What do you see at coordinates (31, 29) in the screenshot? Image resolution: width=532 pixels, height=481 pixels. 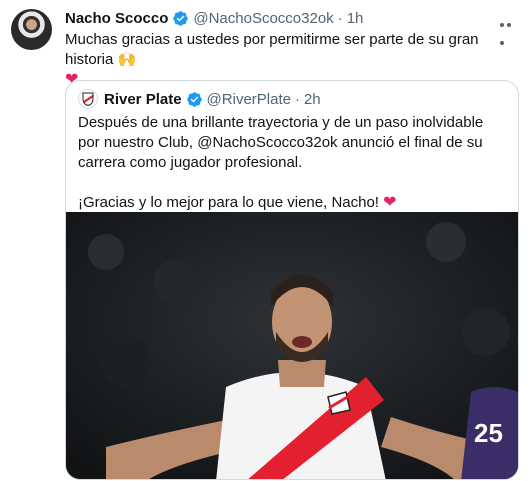 I see `avatar` at bounding box center [31, 29].